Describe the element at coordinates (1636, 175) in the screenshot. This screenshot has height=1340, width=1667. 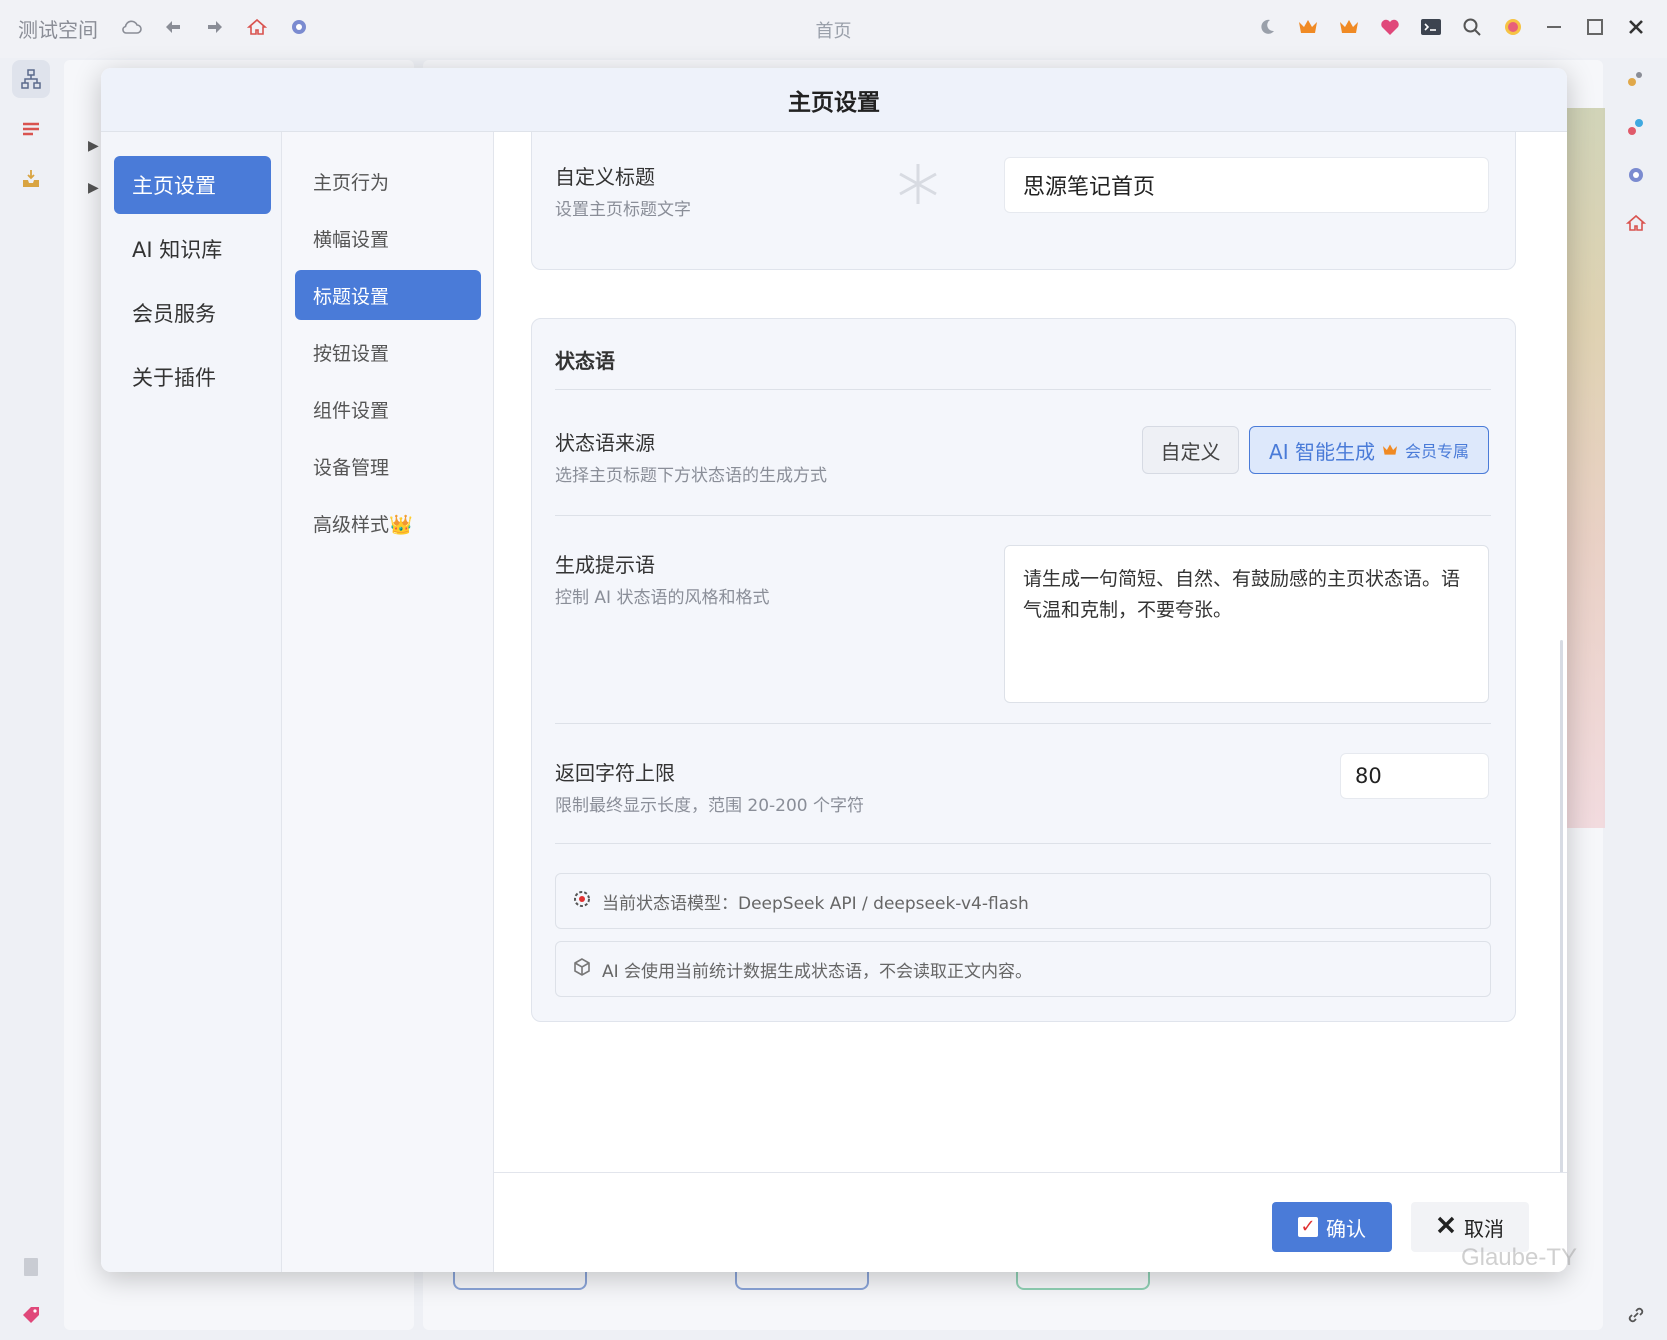
I see `plugin-dock-icon` at that location.